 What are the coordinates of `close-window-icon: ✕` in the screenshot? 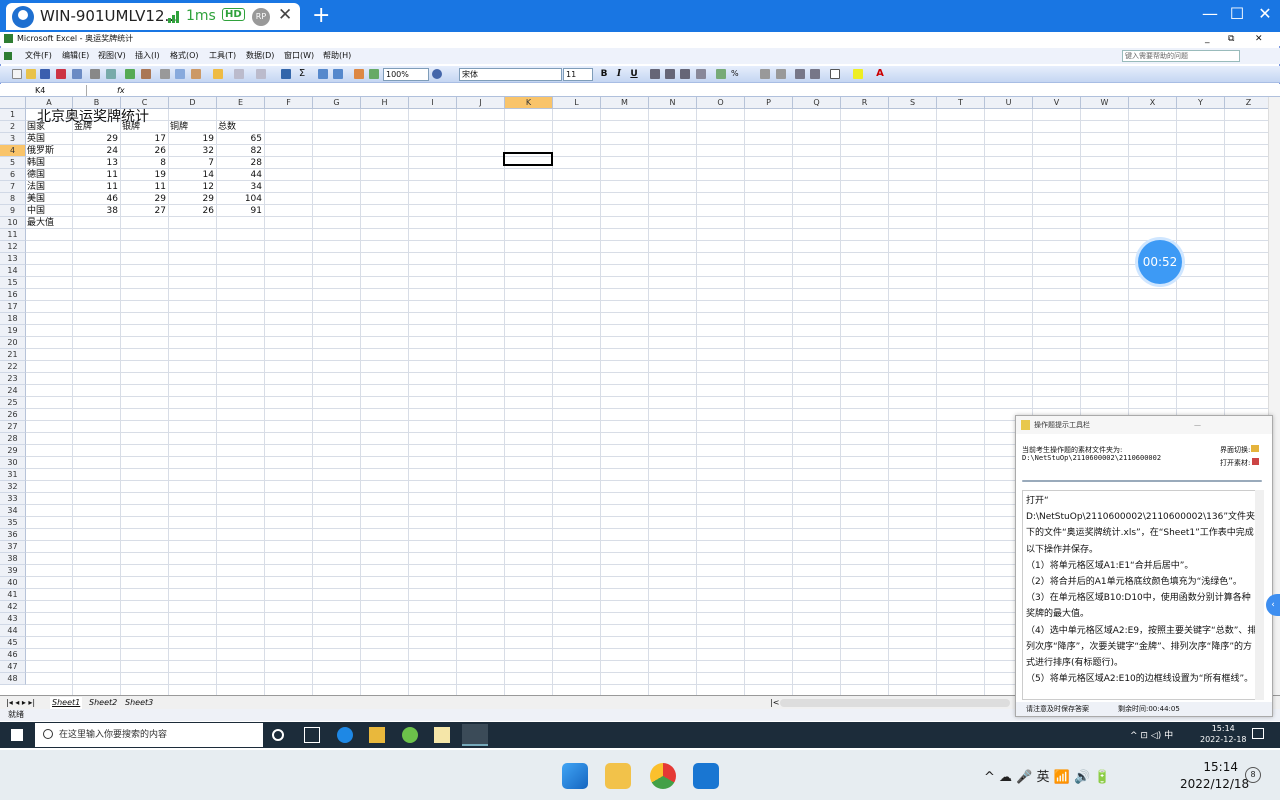 It's located at (1265, 13).